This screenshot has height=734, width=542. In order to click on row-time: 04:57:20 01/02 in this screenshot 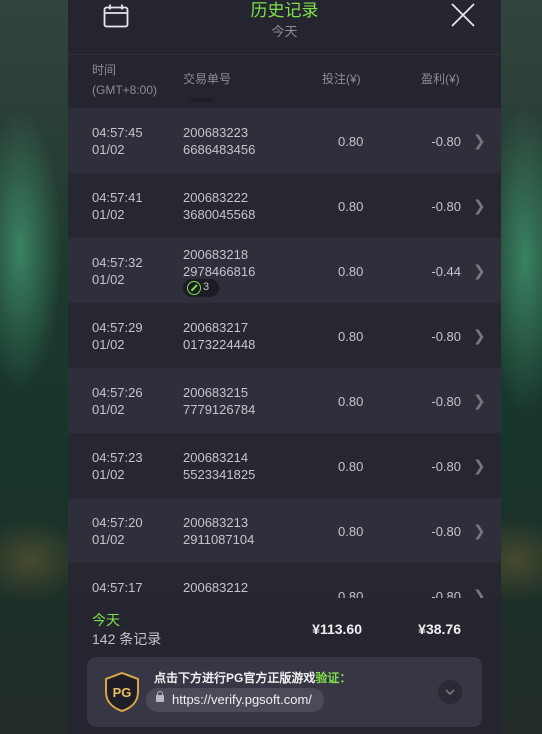, I will do `click(117, 531)`.